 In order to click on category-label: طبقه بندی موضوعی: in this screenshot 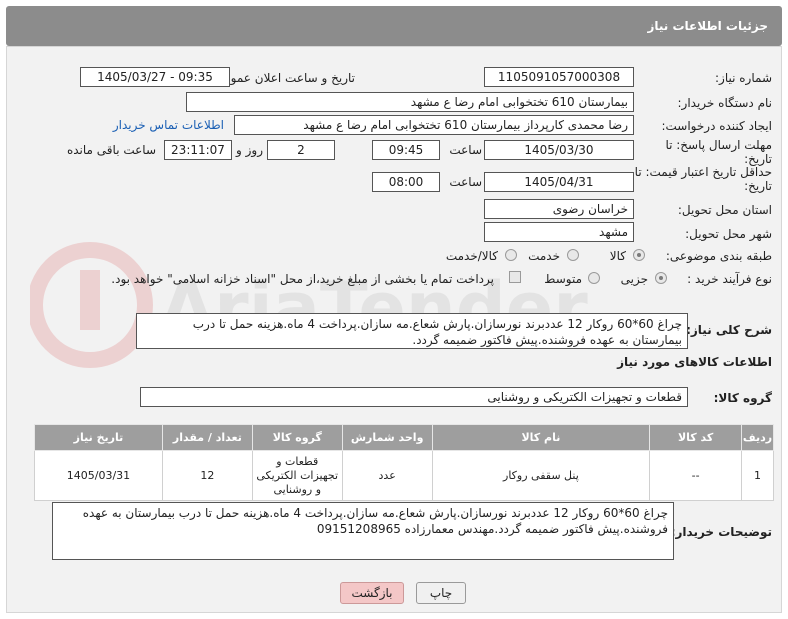, I will do `click(718, 256)`.